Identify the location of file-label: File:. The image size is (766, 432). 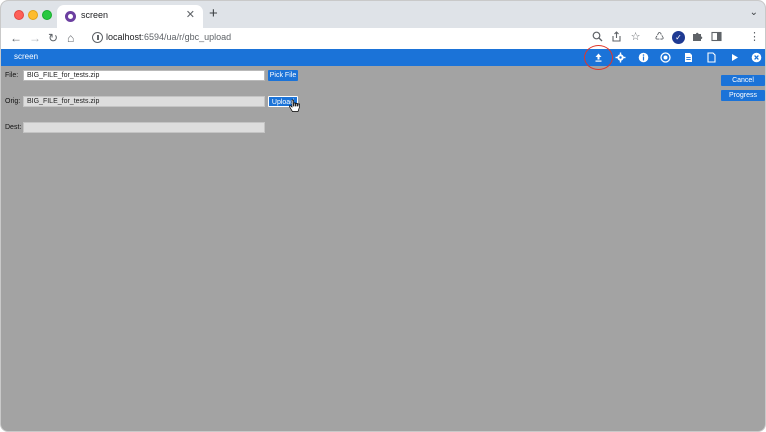
(12, 75).